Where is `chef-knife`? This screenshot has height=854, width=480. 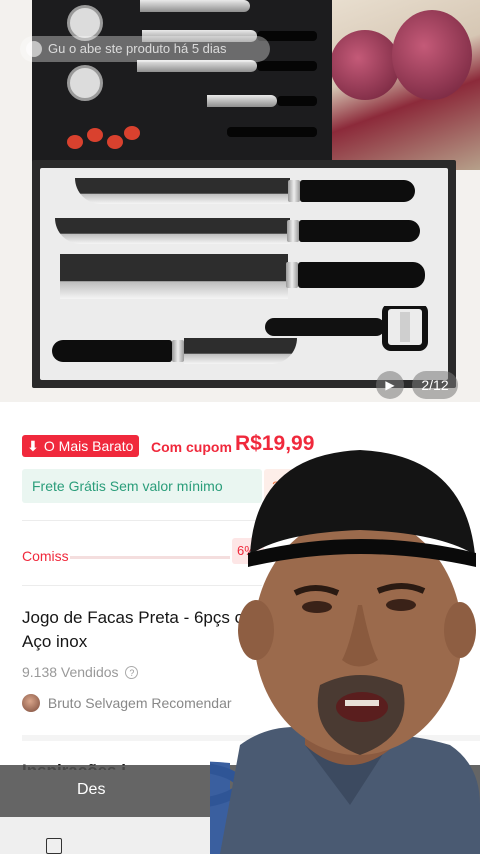
chef-knife is located at coordinates (242, 276).